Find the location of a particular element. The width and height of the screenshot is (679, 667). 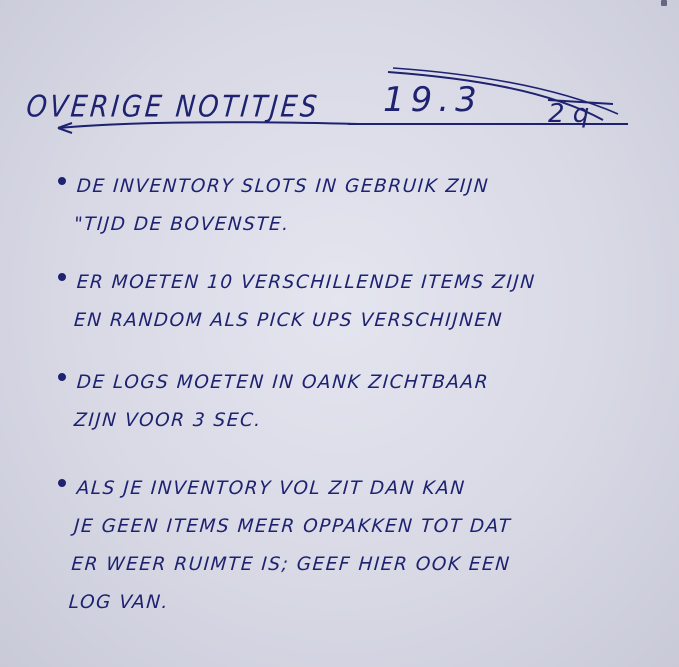

title-row: Overige notitjes 19.3 2 q is located at coordinates (336, 103).